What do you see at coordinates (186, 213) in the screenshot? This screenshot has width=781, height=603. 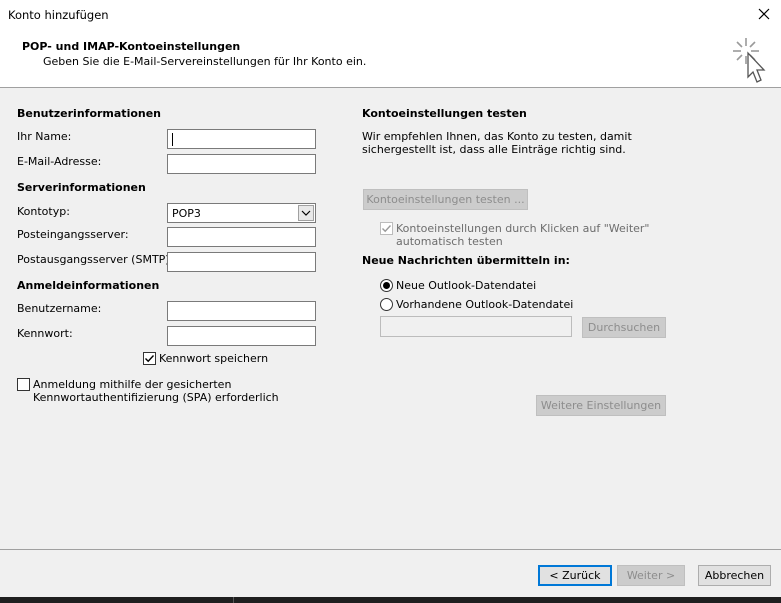 I see `account-type-value: POP3` at bounding box center [186, 213].